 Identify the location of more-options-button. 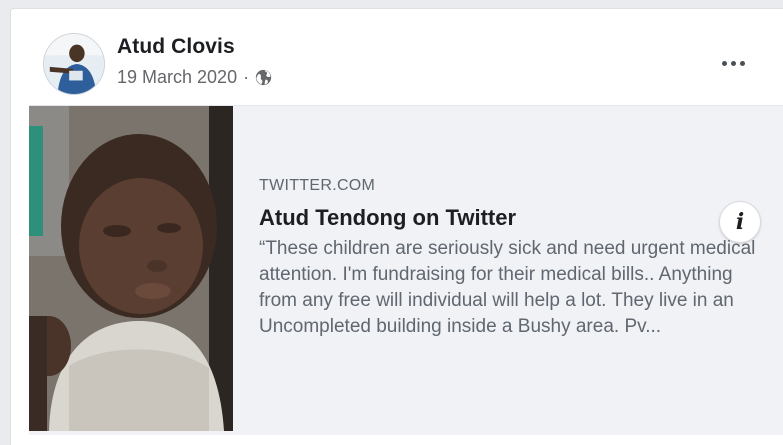
(733, 63).